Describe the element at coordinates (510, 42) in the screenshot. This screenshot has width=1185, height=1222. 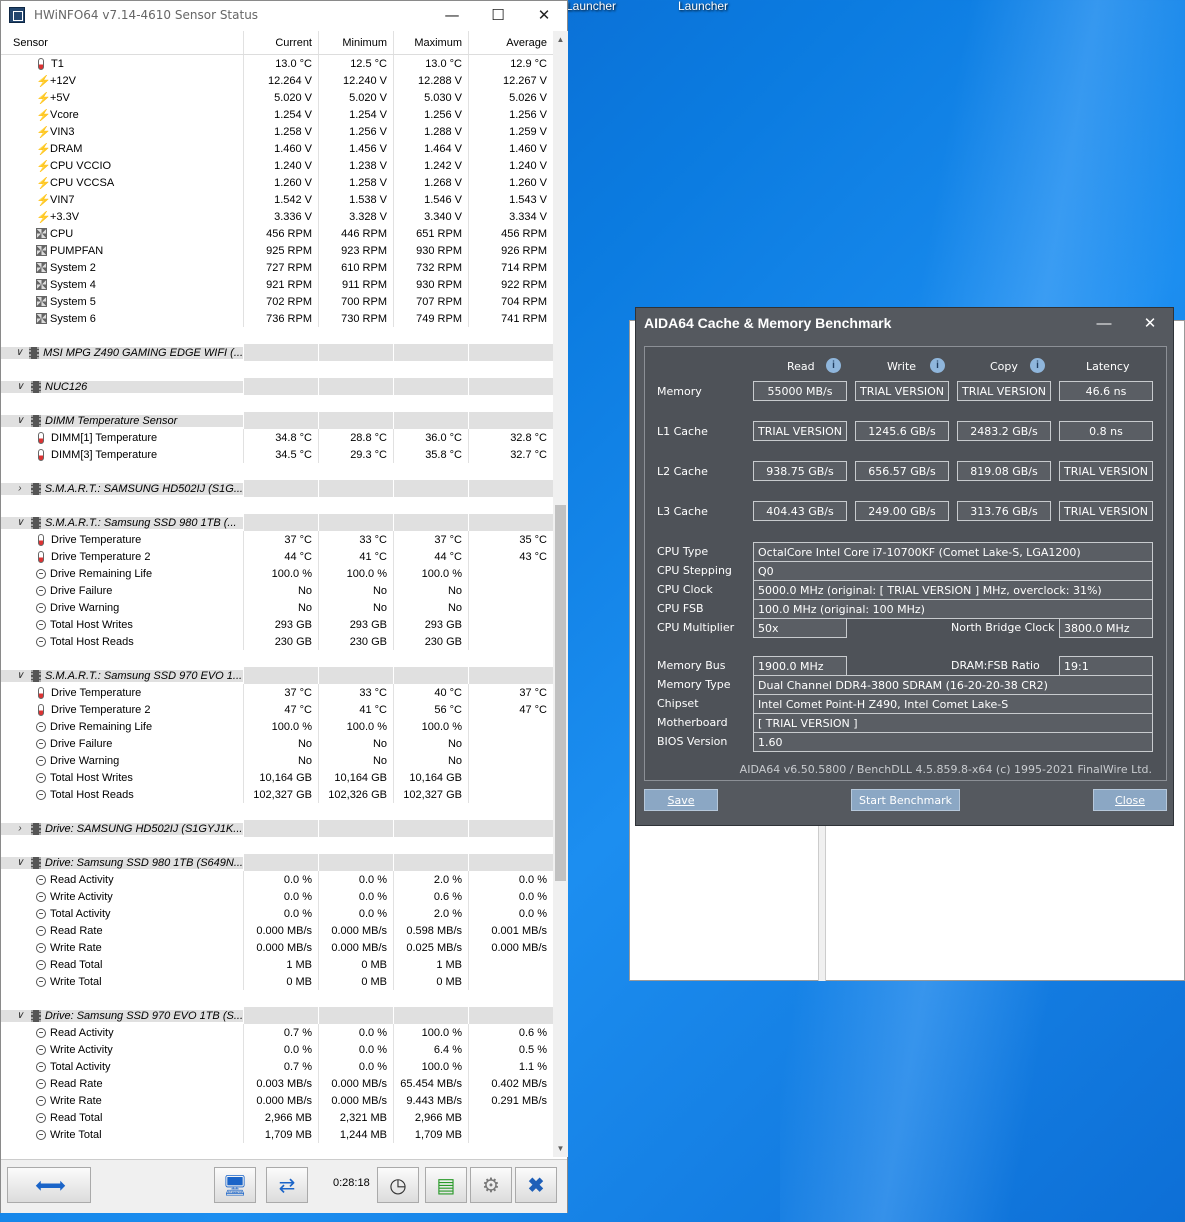
I see `column-header-average: Average` at that location.